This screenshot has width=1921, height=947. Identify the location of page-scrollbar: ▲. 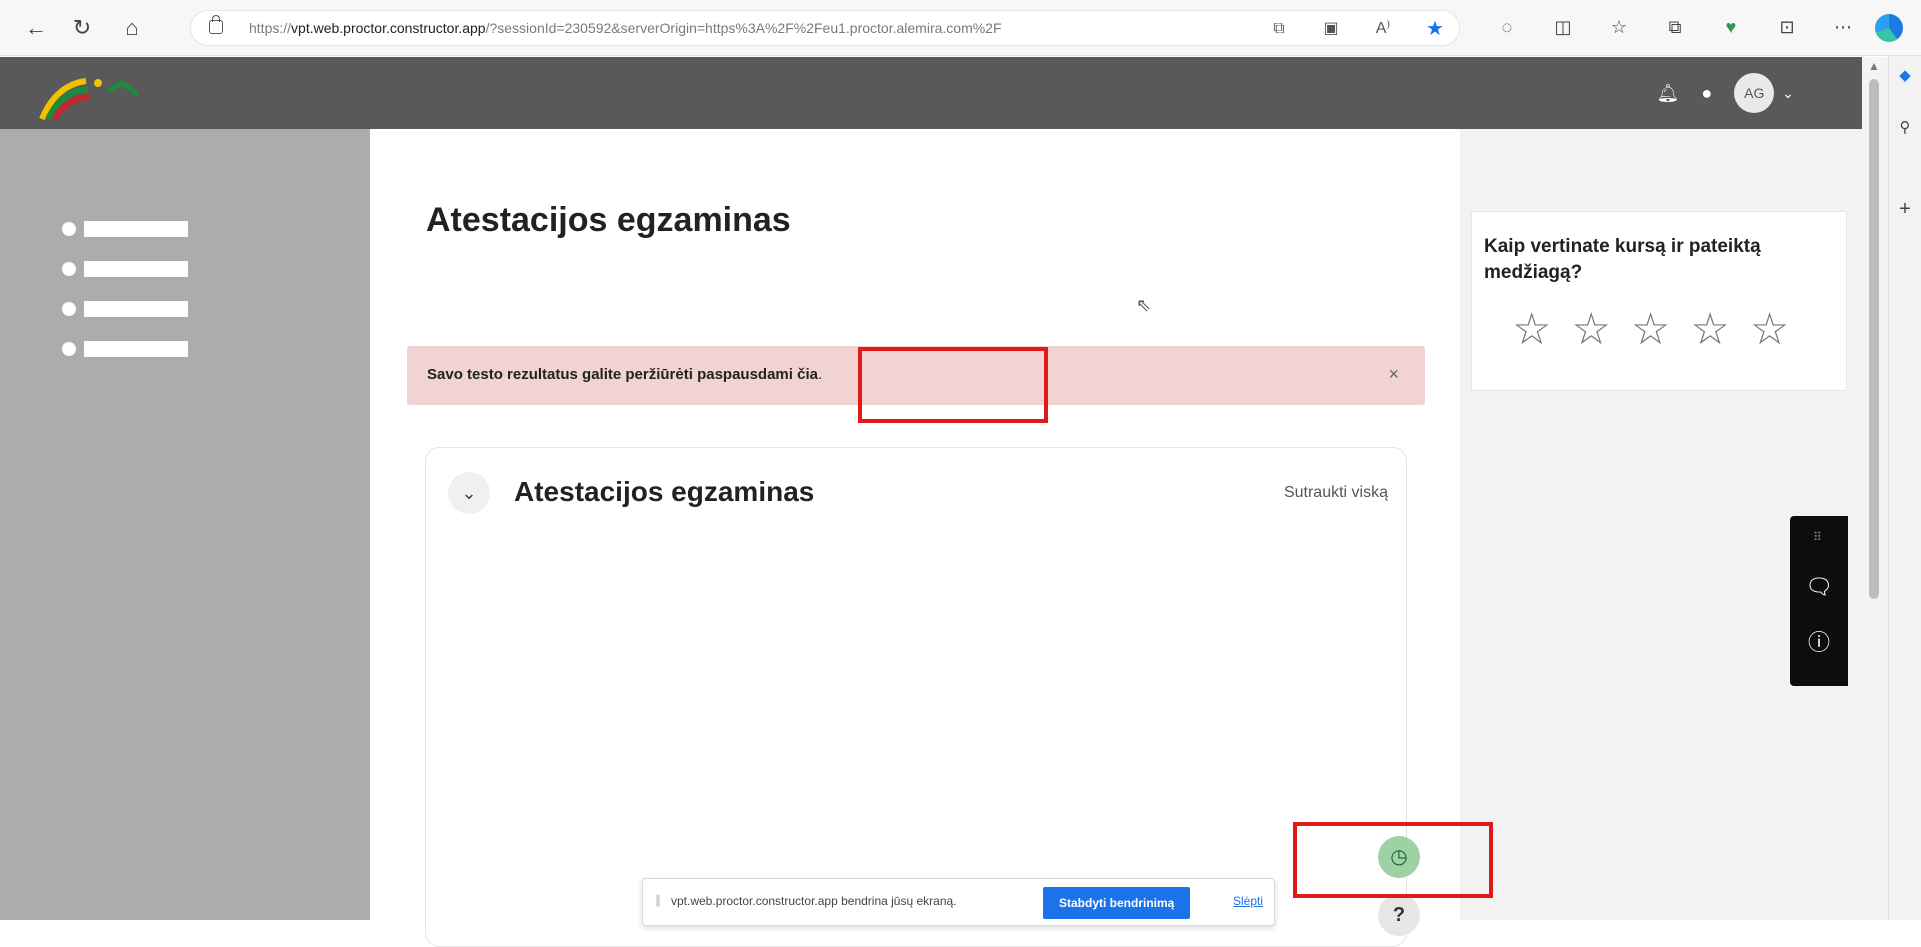
(1875, 488).